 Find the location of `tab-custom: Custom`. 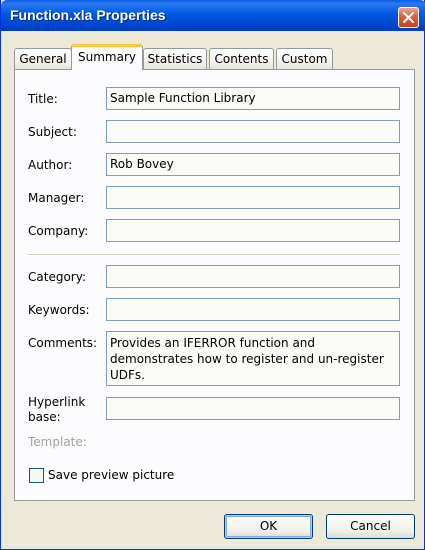

tab-custom: Custom is located at coordinates (304, 58).